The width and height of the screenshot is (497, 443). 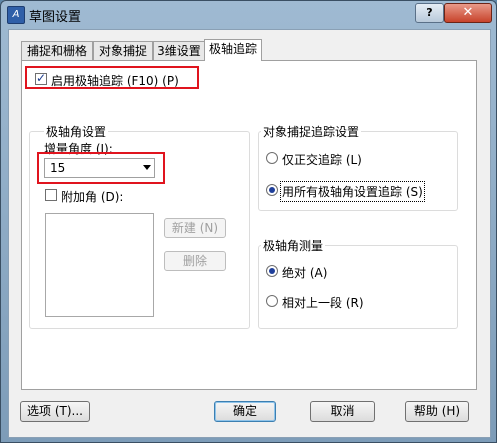 I want to click on osnap-tracking-title: 对象捕捉追踪设置, so click(x=311, y=131).